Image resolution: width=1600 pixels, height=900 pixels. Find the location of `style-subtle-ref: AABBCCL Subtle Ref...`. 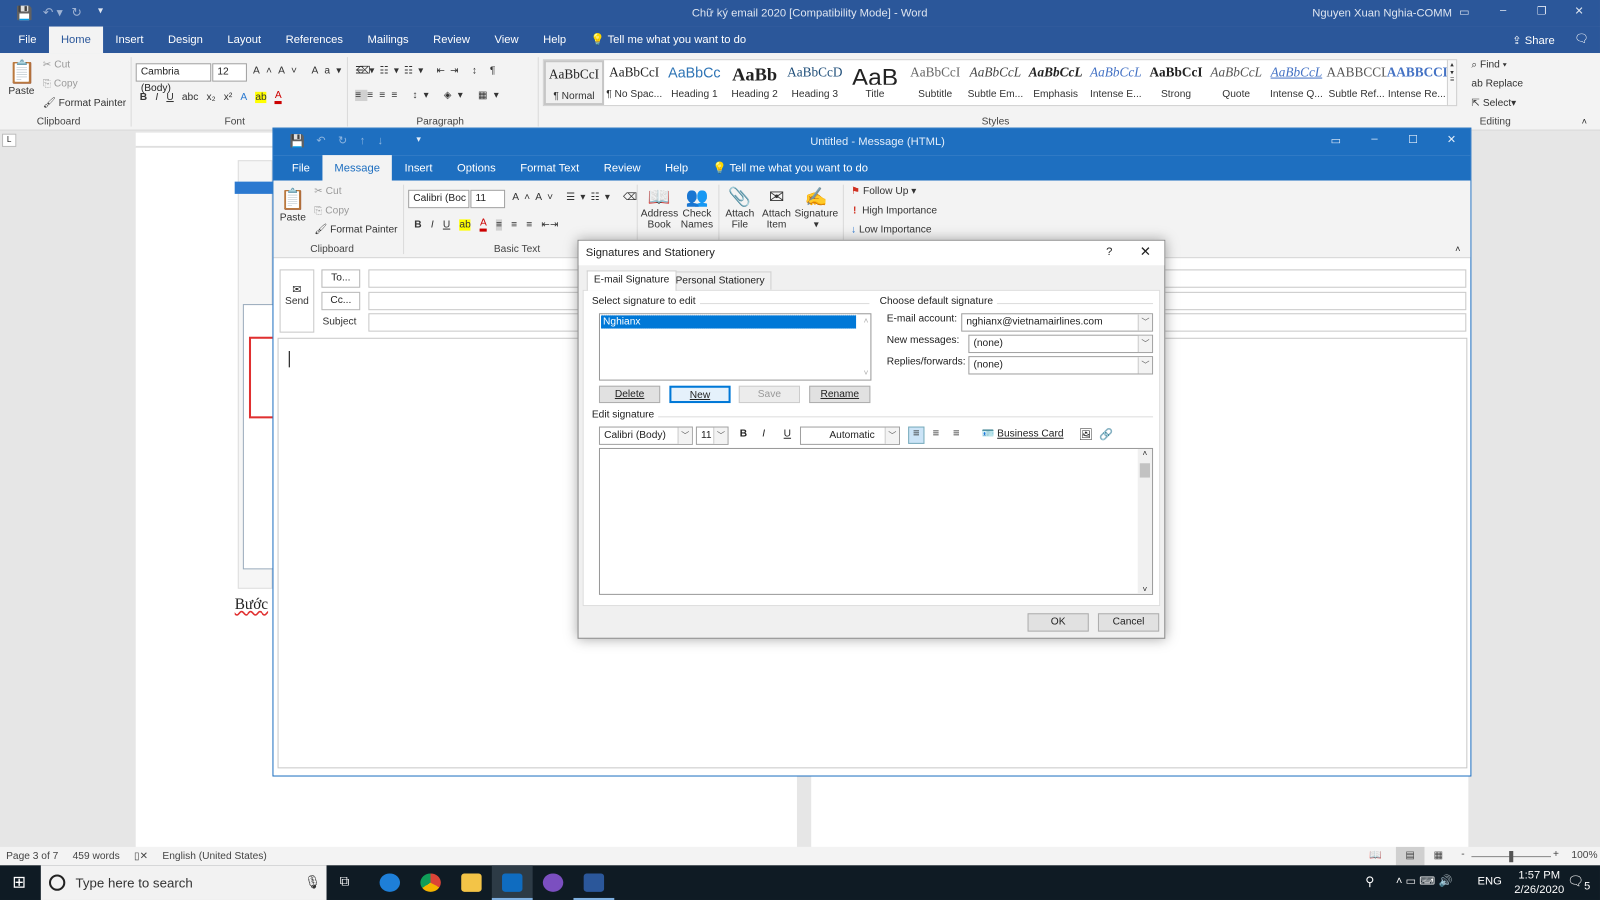

style-subtle-ref: AABBCCL Subtle Ref... is located at coordinates (1357, 82).